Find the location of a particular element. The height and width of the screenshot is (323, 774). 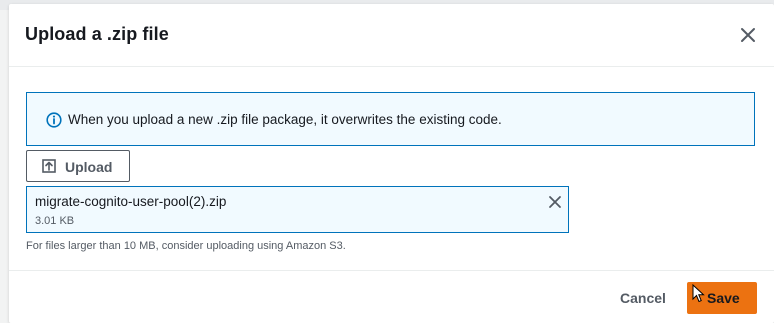

cancel-button-label: Cancel is located at coordinates (643, 298).